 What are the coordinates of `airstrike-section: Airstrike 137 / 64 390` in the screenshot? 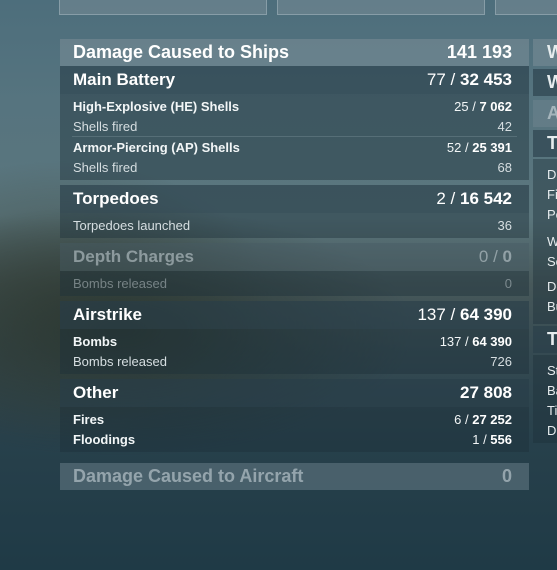 It's located at (294, 315).